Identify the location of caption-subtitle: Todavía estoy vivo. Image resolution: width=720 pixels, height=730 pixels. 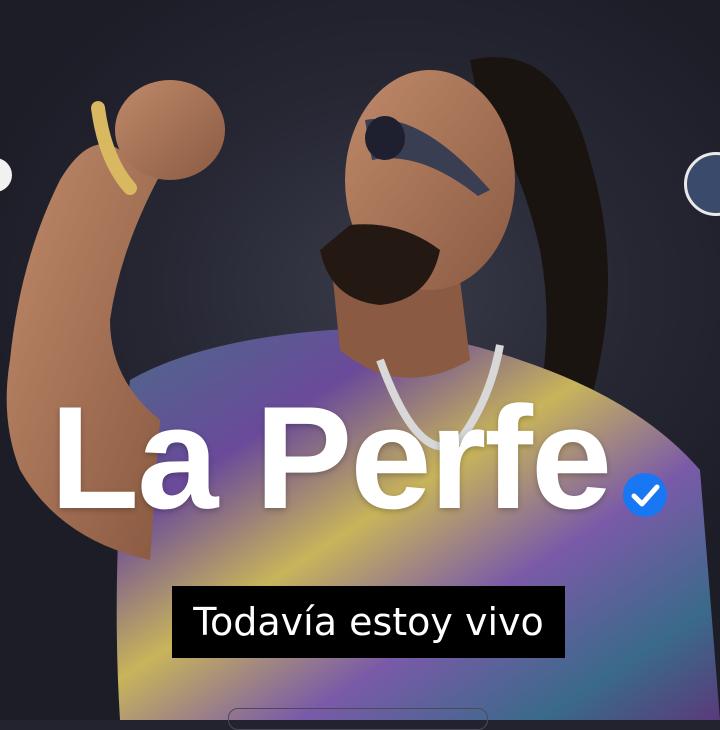
(368, 622).